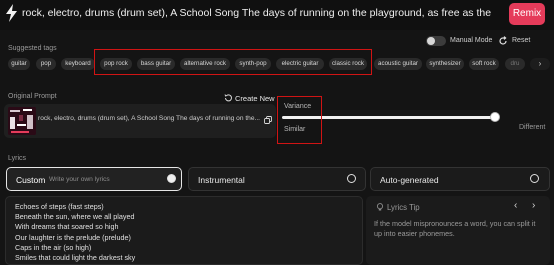 The width and height of the screenshot is (554, 265). Describe the element at coordinates (398, 64) in the screenshot. I see `tag-chip: acoustic guitar` at that location.